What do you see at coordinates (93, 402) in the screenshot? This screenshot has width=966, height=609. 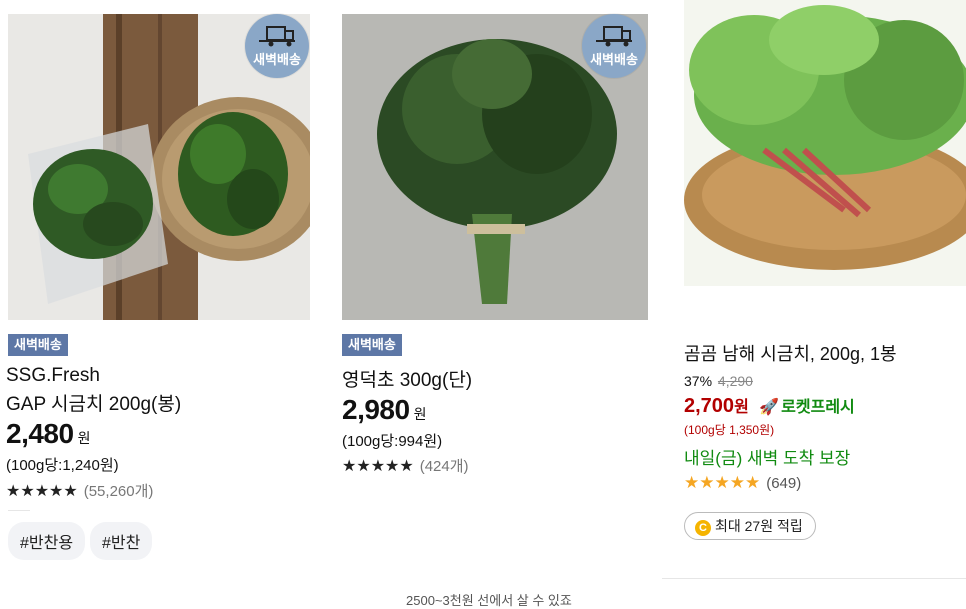 I see `product-name: GAP 시금치 200g(봉)` at bounding box center [93, 402].